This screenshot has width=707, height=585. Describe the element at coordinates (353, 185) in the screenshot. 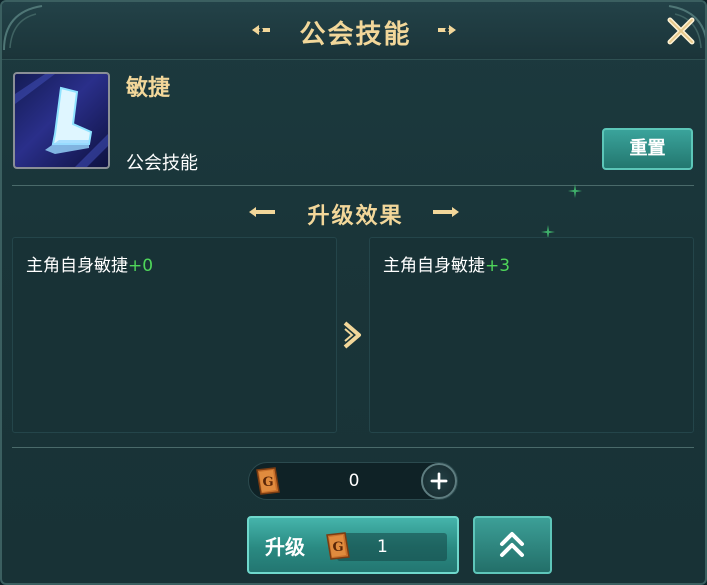

I see `divider-top` at that location.